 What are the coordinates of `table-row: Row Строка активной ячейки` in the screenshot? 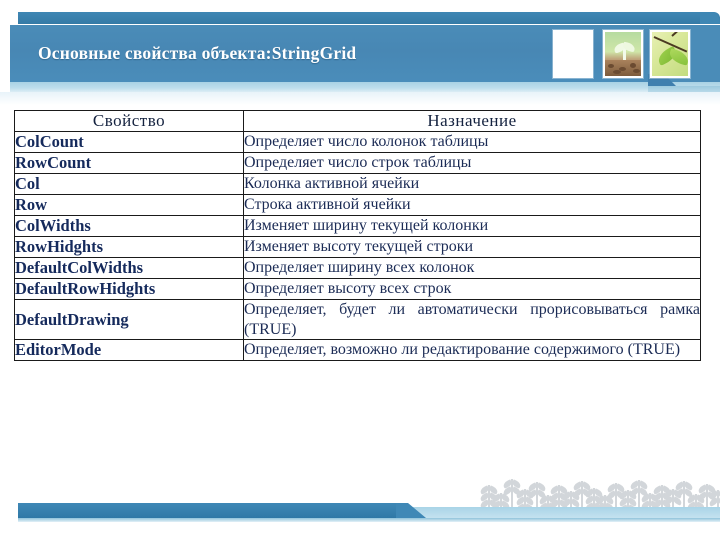 It's located at (357, 205).